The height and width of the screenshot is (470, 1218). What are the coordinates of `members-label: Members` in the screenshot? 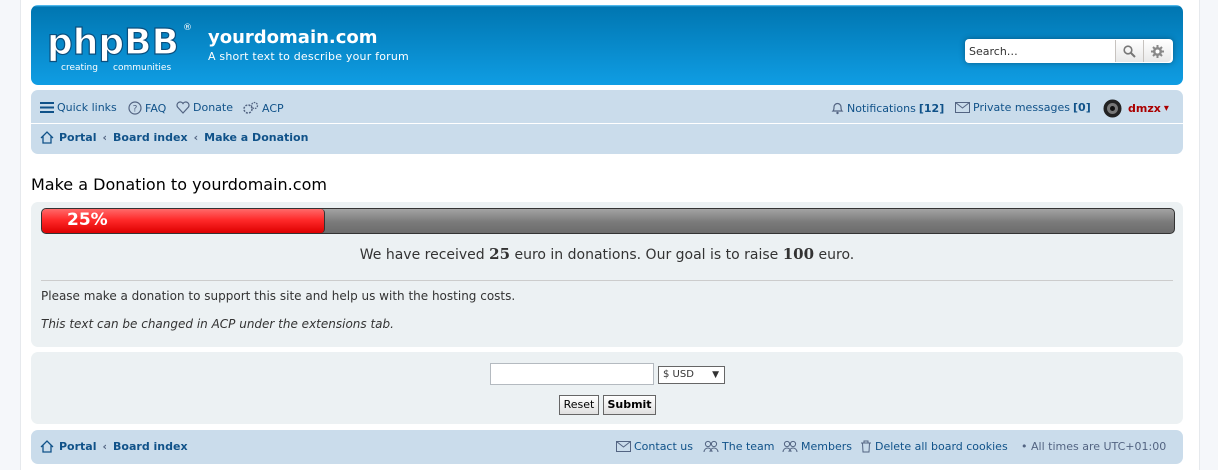 It's located at (826, 446).